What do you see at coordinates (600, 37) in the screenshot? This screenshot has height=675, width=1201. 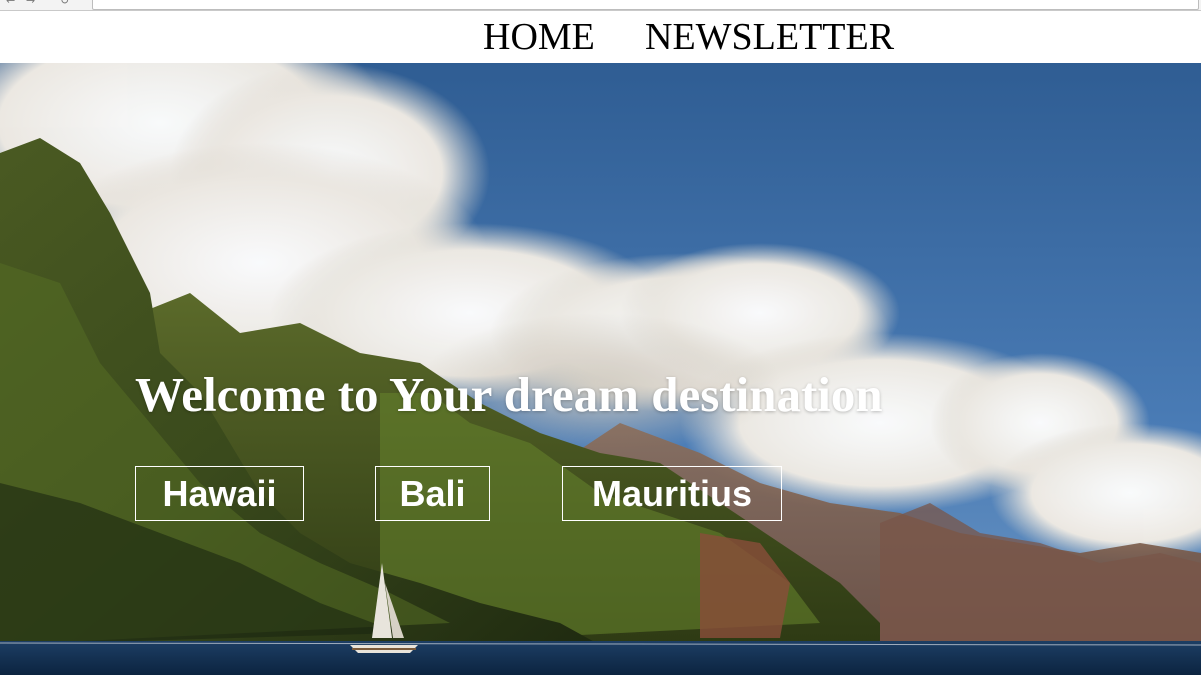 I see `top-navigation: HOME NEWSLETTER` at bounding box center [600, 37].